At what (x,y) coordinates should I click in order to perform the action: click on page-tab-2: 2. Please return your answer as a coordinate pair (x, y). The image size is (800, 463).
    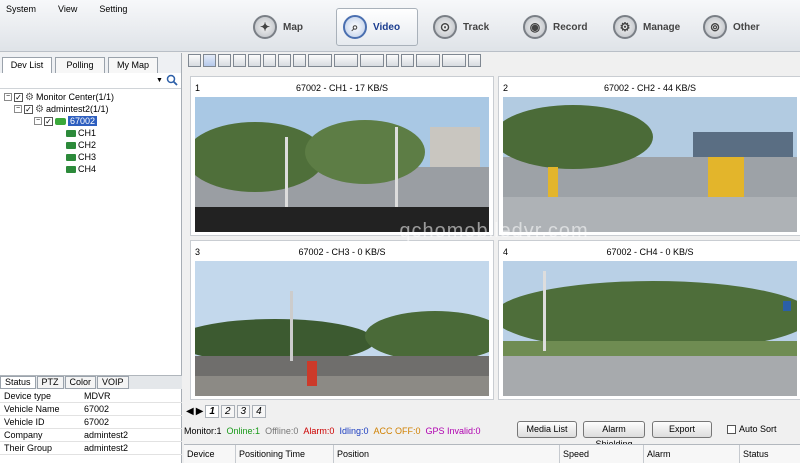
    Looking at the image, I should click on (227, 411).